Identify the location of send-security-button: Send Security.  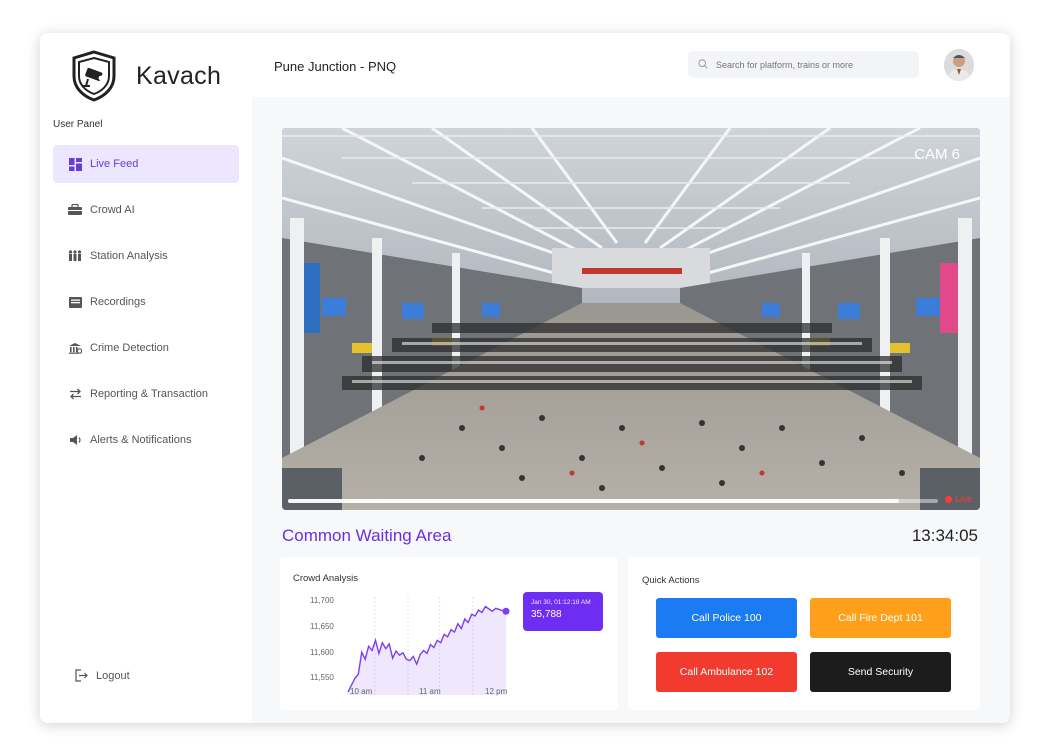
(880, 672).